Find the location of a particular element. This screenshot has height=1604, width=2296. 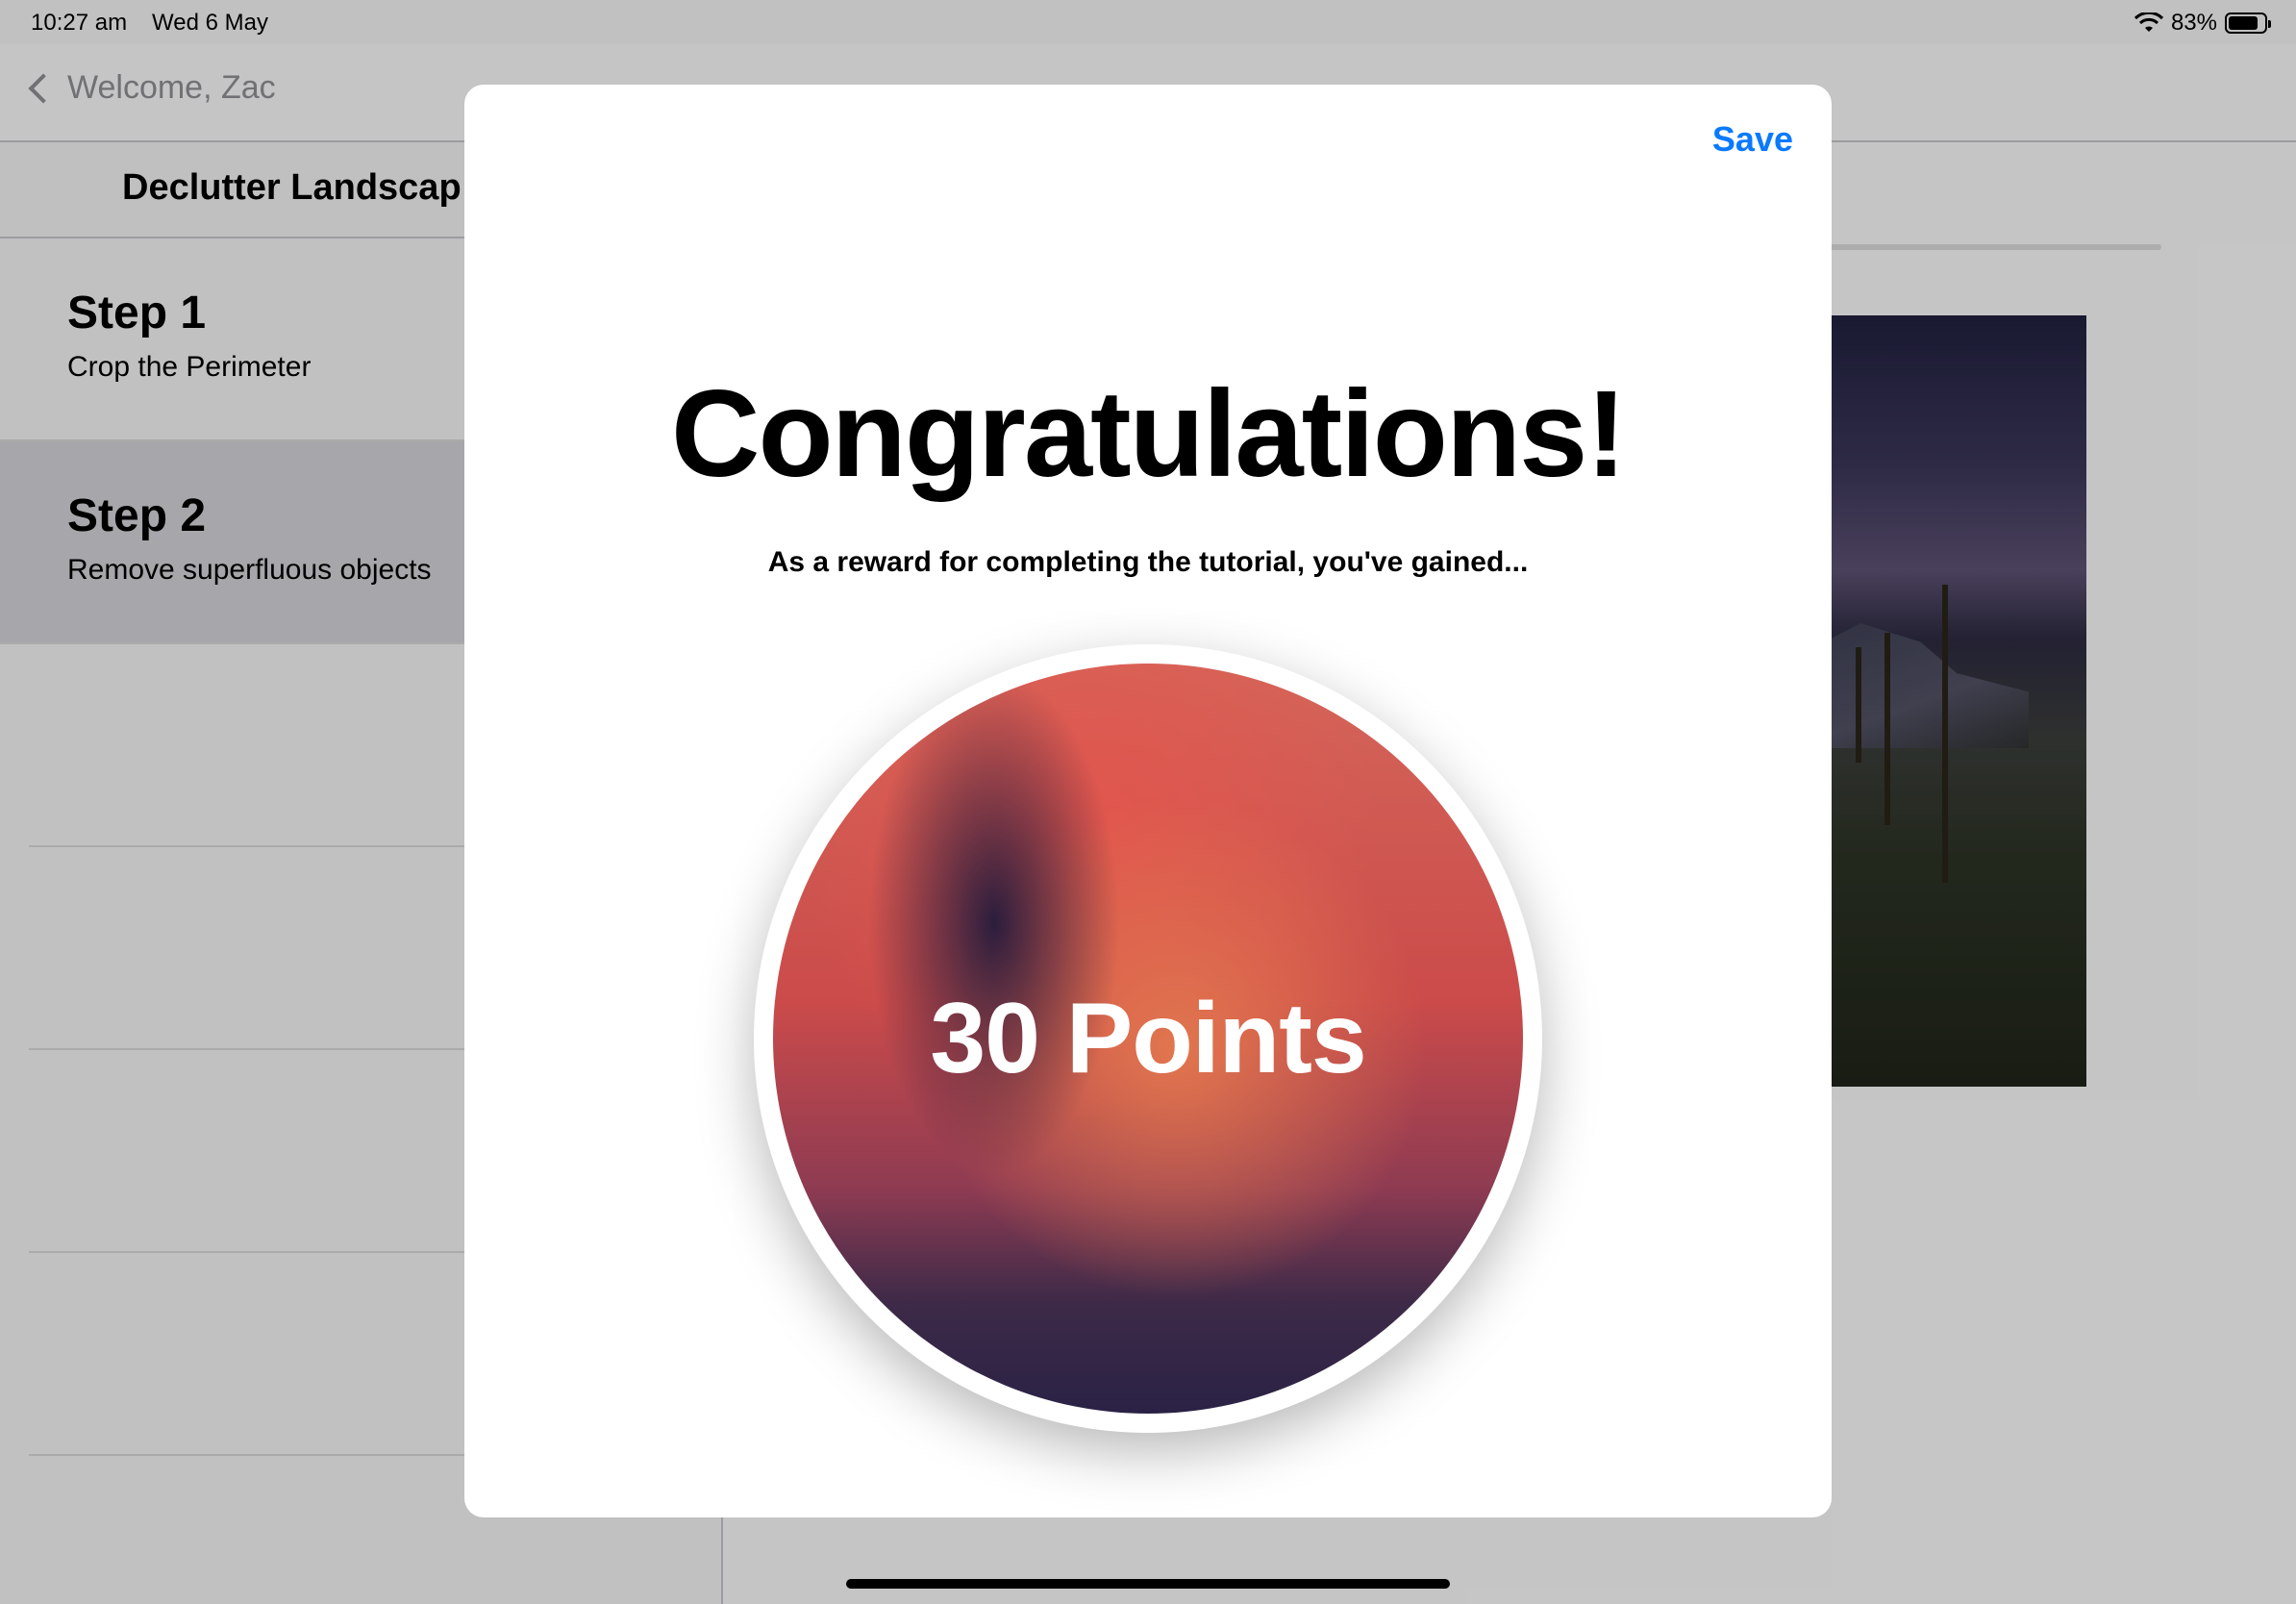

home-indicator is located at coordinates (1148, 1584).